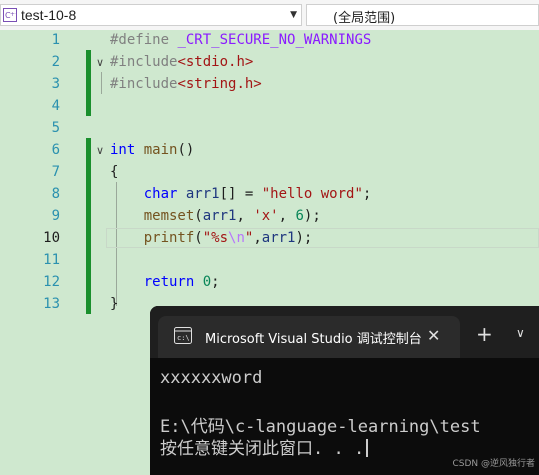 This screenshot has height=475, width=539. What do you see at coordinates (55, 172) in the screenshot?
I see `line-number: 7` at bounding box center [55, 172].